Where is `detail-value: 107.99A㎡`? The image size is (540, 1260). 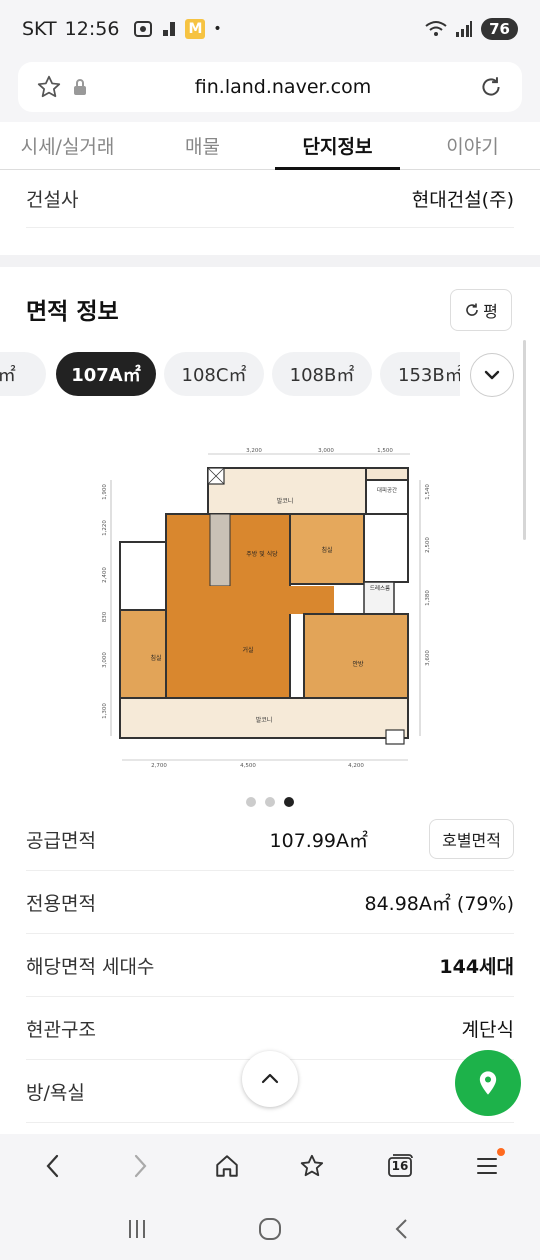 detail-value: 107.99A㎡ is located at coordinates (318, 840).